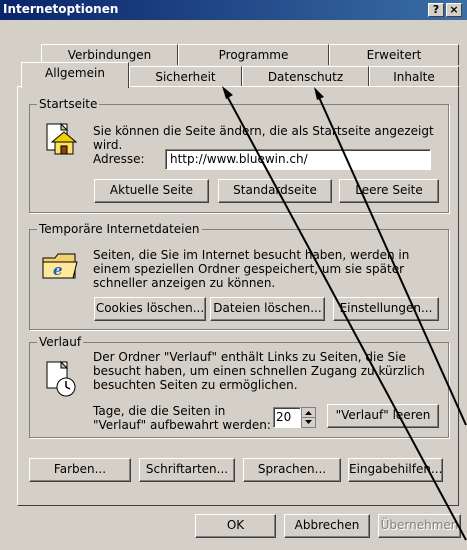 This screenshot has width=467, height=550. What do you see at coordinates (233, 10) in the screenshot?
I see `title-bar: Internetoptionen ? ×` at bounding box center [233, 10].